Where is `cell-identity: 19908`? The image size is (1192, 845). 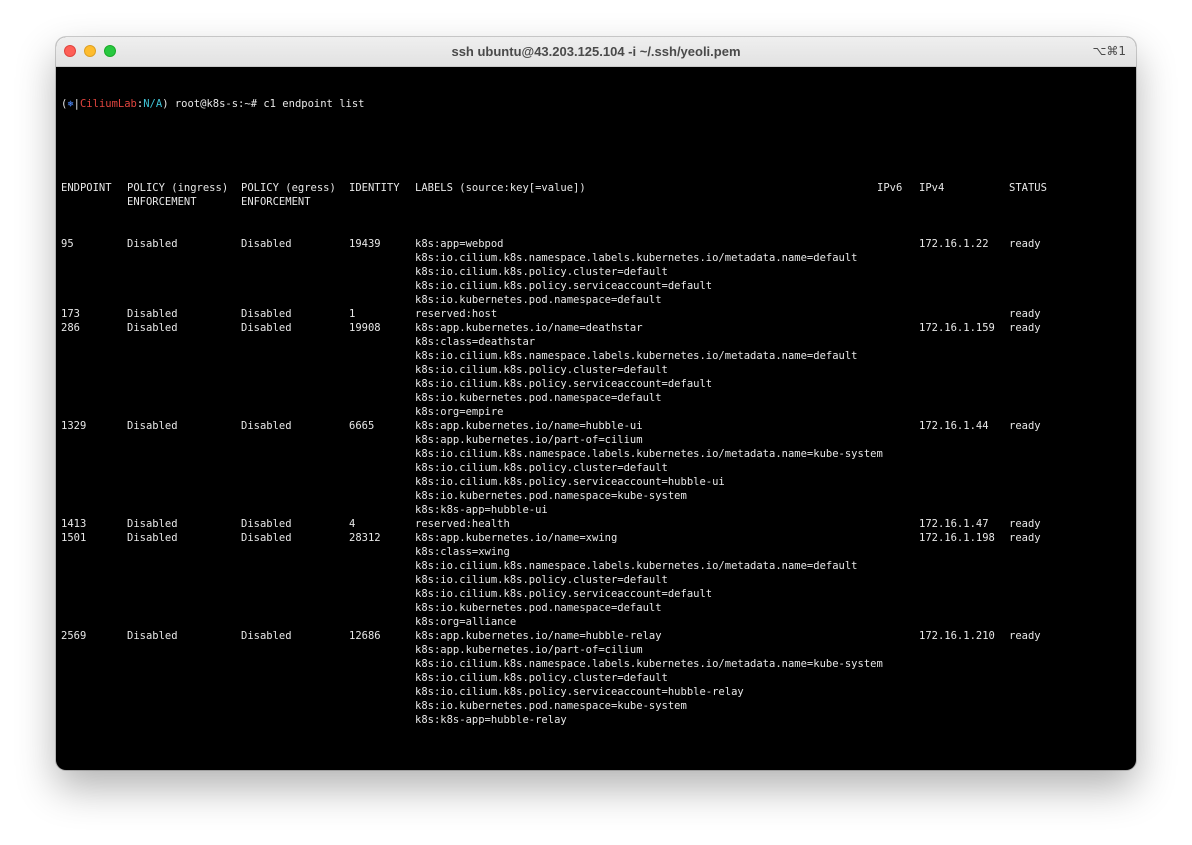
cell-identity: 19908 is located at coordinates (365, 328).